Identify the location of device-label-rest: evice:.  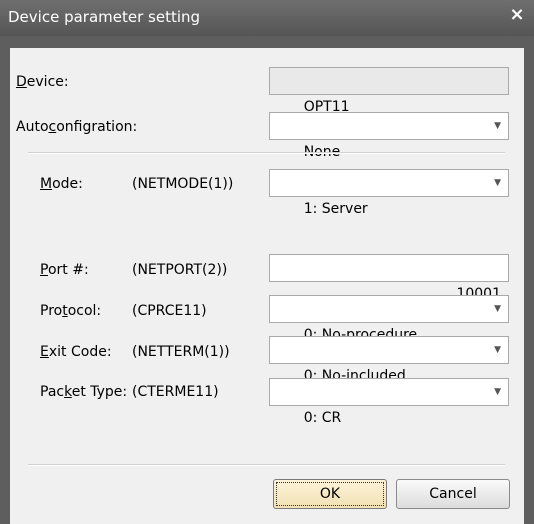
(47, 82).